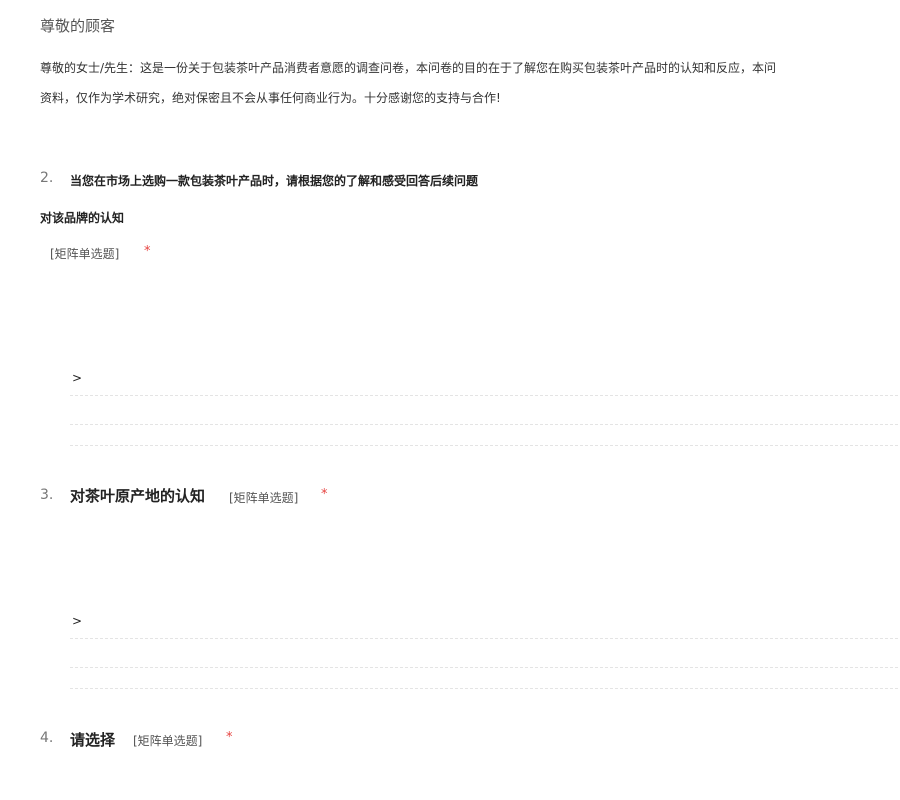  I want to click on question-title: 请选择, so click(93, 740).